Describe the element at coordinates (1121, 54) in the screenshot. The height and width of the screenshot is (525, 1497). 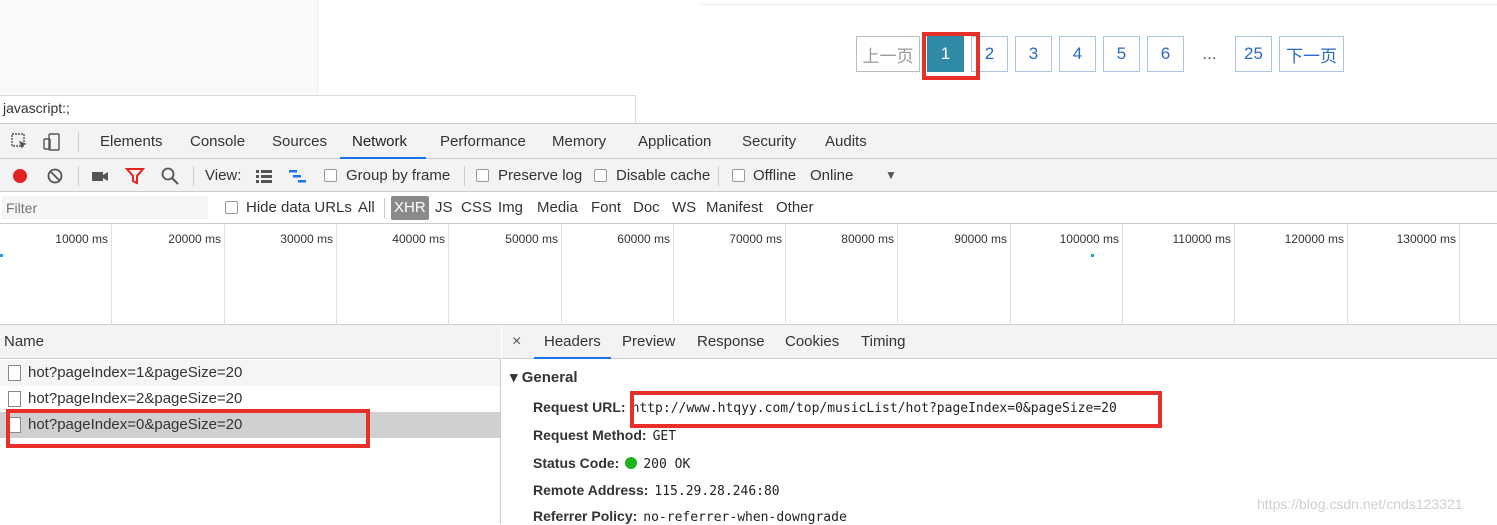
I see `page-5-button: 5` at that location.